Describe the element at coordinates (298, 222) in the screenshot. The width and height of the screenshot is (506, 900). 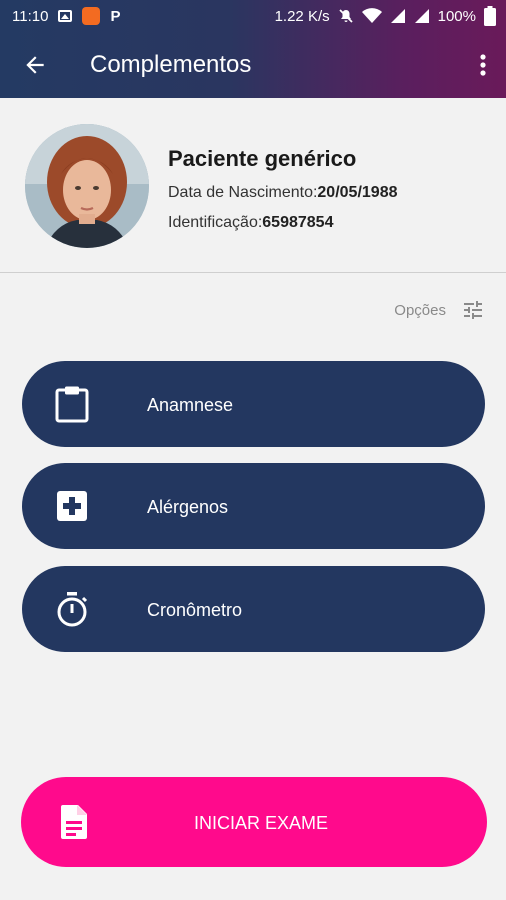
I see `id-value: 65987854` at that location.